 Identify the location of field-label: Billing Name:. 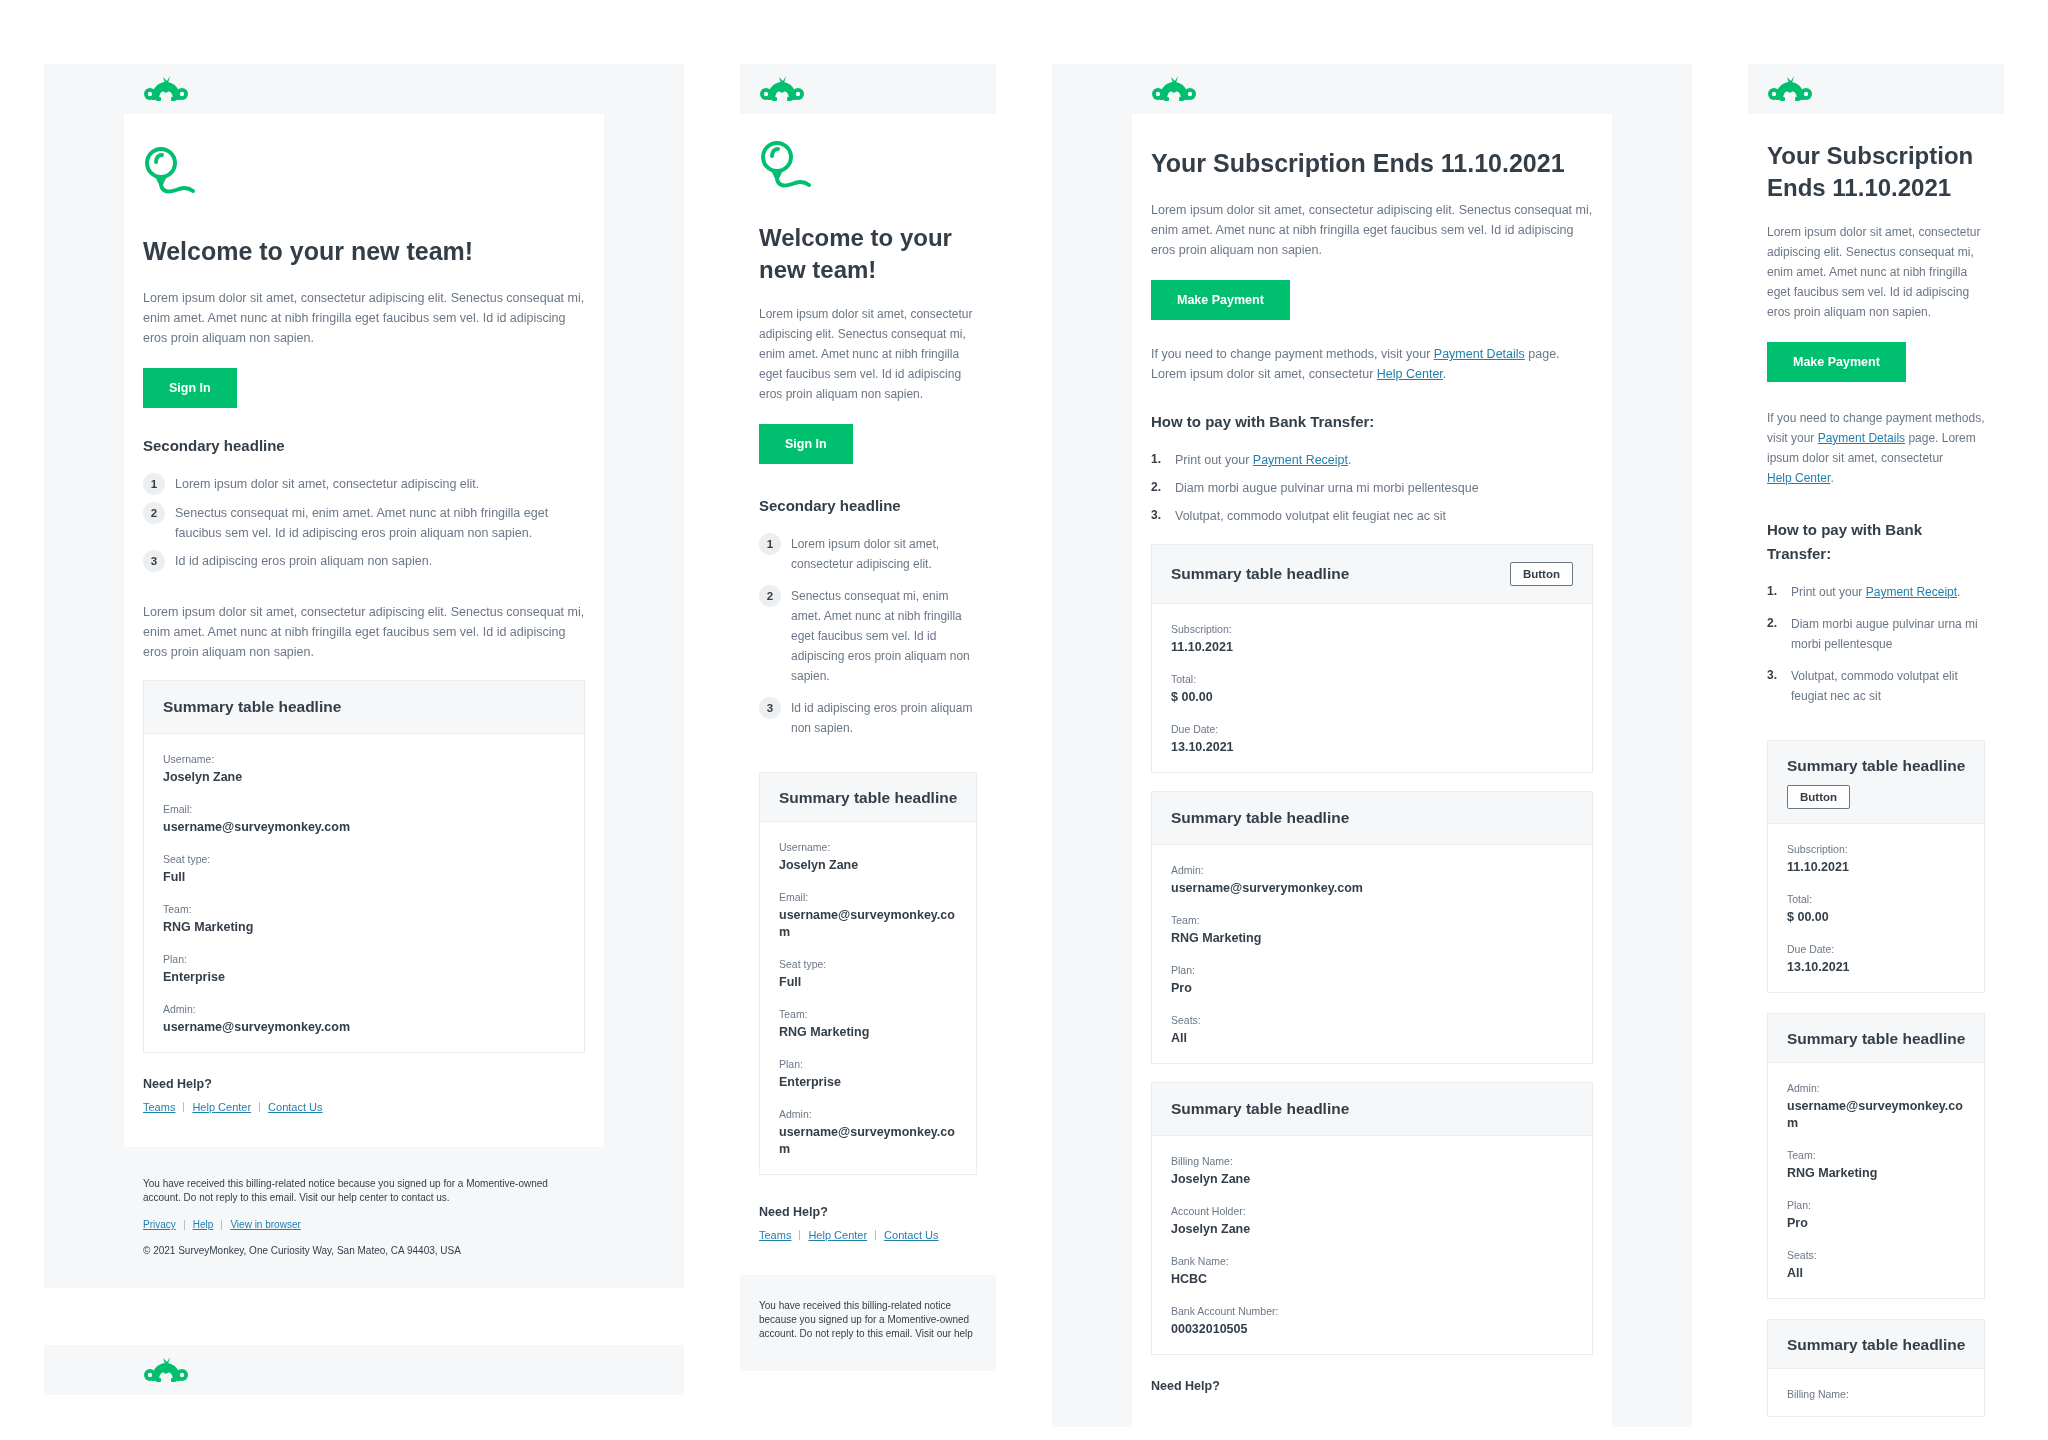
(1818, 1394).